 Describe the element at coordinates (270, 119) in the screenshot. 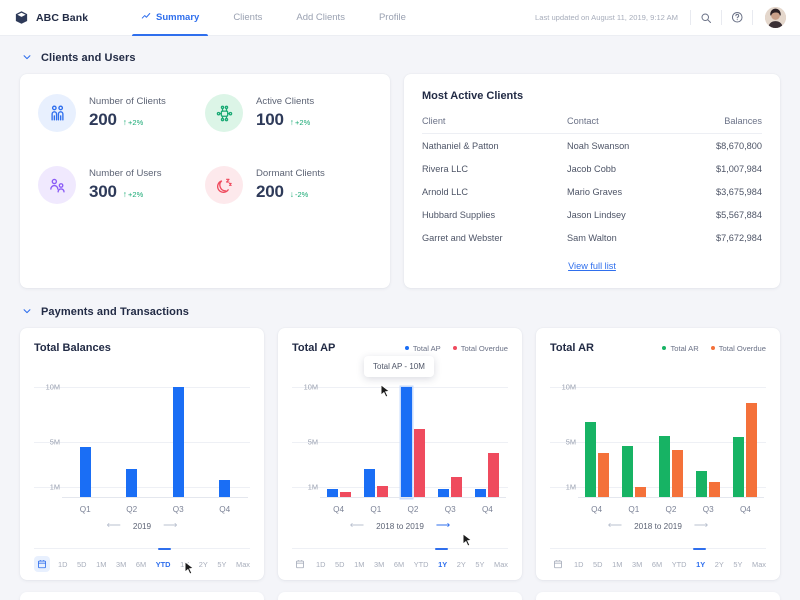

I see `stat-value: 100` at that location.